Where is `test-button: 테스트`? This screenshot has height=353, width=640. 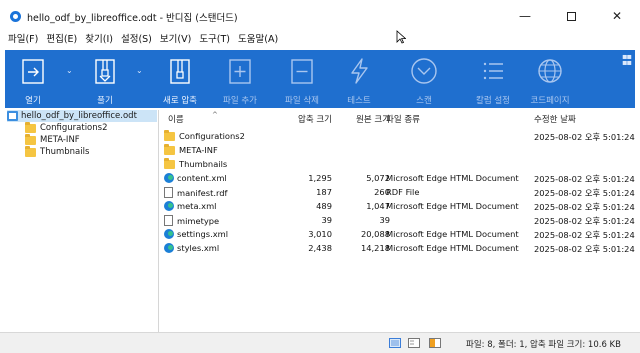 test-button: 테스트 is located at coordinates (359, 79).